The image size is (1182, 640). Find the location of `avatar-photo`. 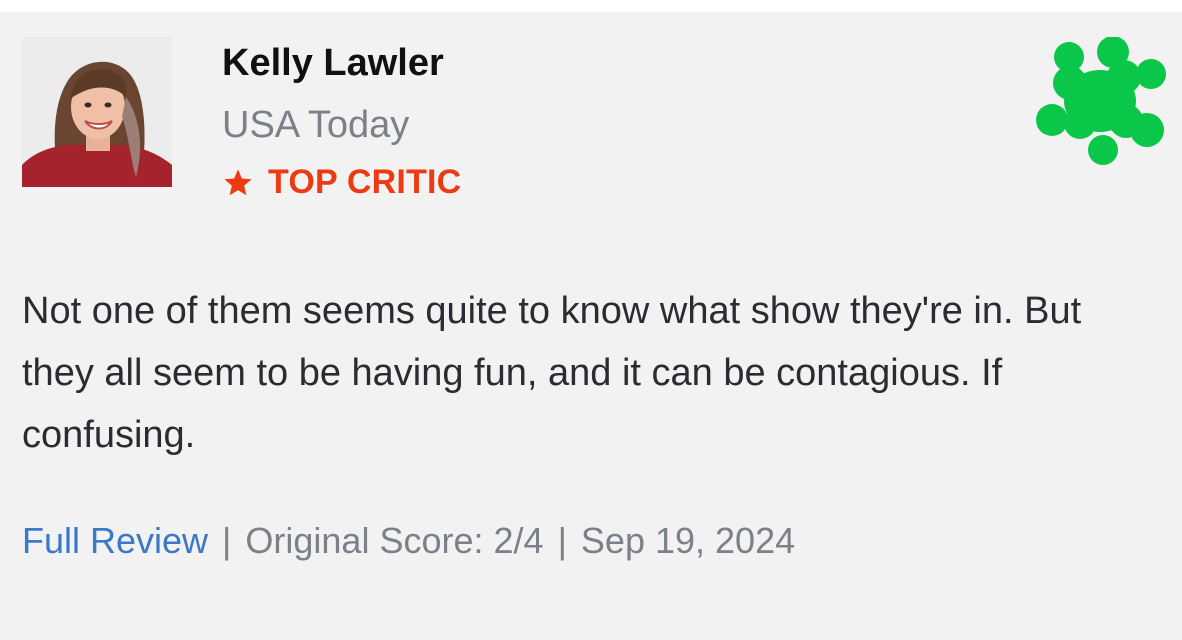

avatar-photo is located at coordinates (97, 112).